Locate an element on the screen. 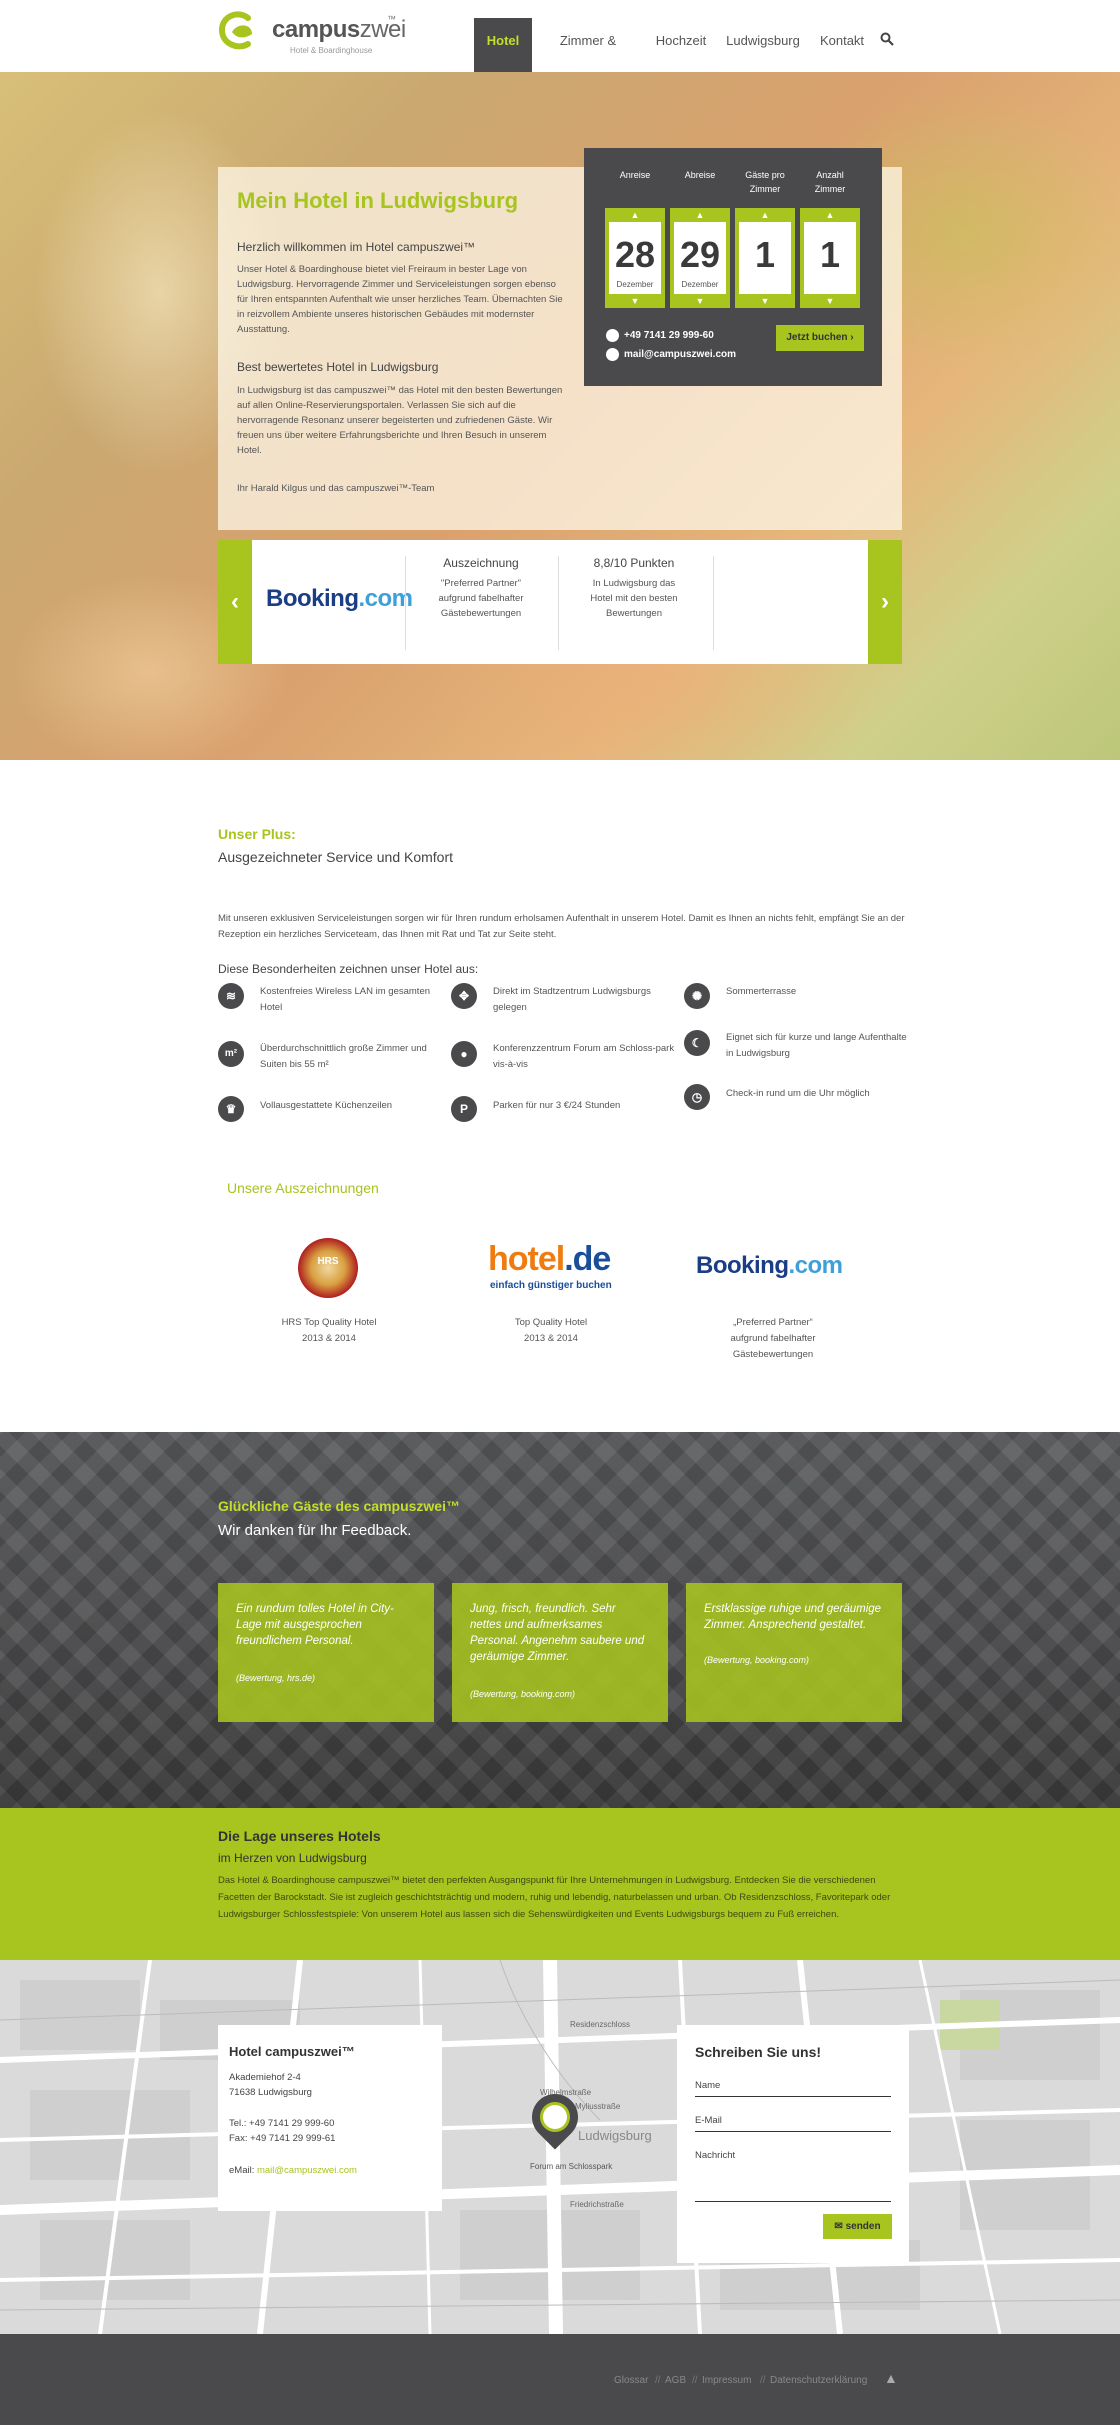  guests-title: Glückliche Gäste des campuszwei™ is located at coordinates (339, 1506).